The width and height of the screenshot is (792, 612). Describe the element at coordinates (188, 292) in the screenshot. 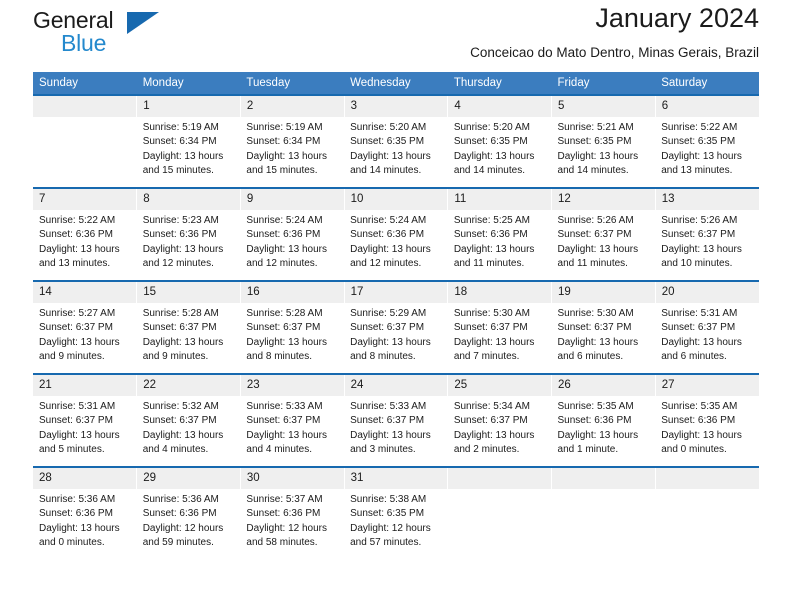

I see `day-number: 15` at that location.